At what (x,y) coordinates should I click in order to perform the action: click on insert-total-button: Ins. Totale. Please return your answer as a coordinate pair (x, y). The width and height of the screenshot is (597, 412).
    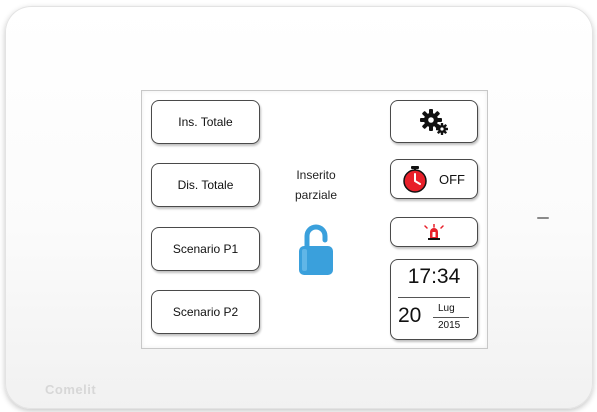
    Looking at the image, I should click on (205, 122).